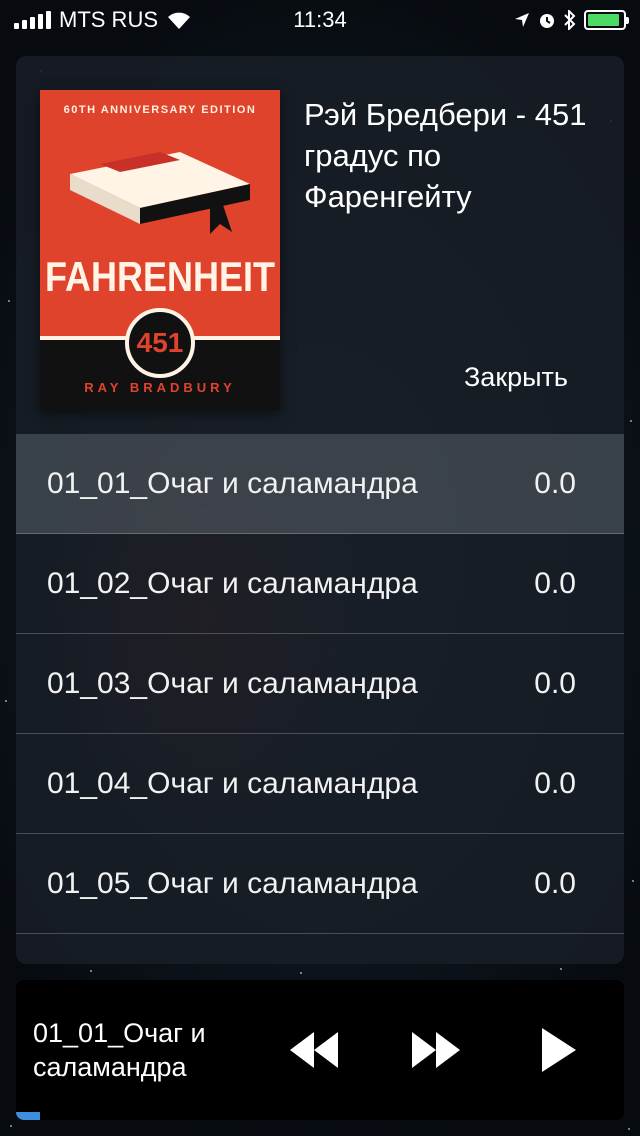 The width and height of the screenshot is (640, 1136). Describe the element at coordinates (160, 343) in the screenshot. I see `cover-number-badge: 451` at that location.